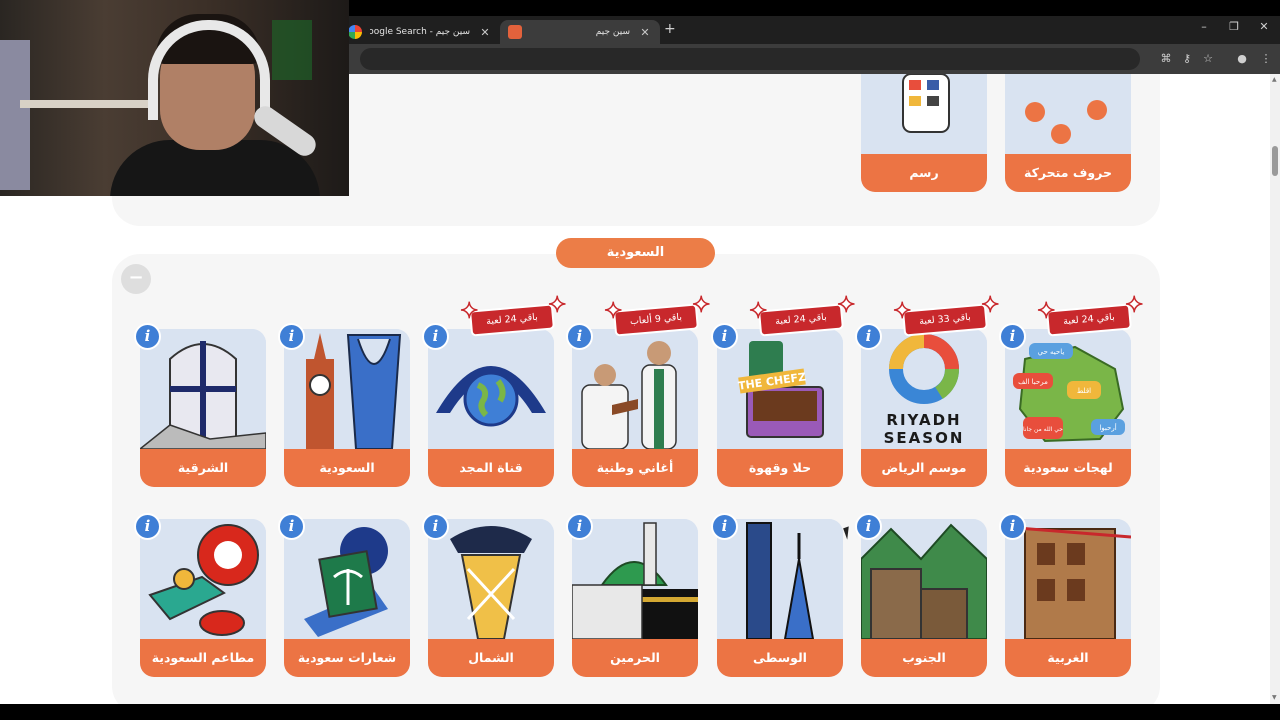 The image size is (1280, 720). Describe the element at coordinates (85, 104) in the screenshot. I see `webcam-shelf` at that location.